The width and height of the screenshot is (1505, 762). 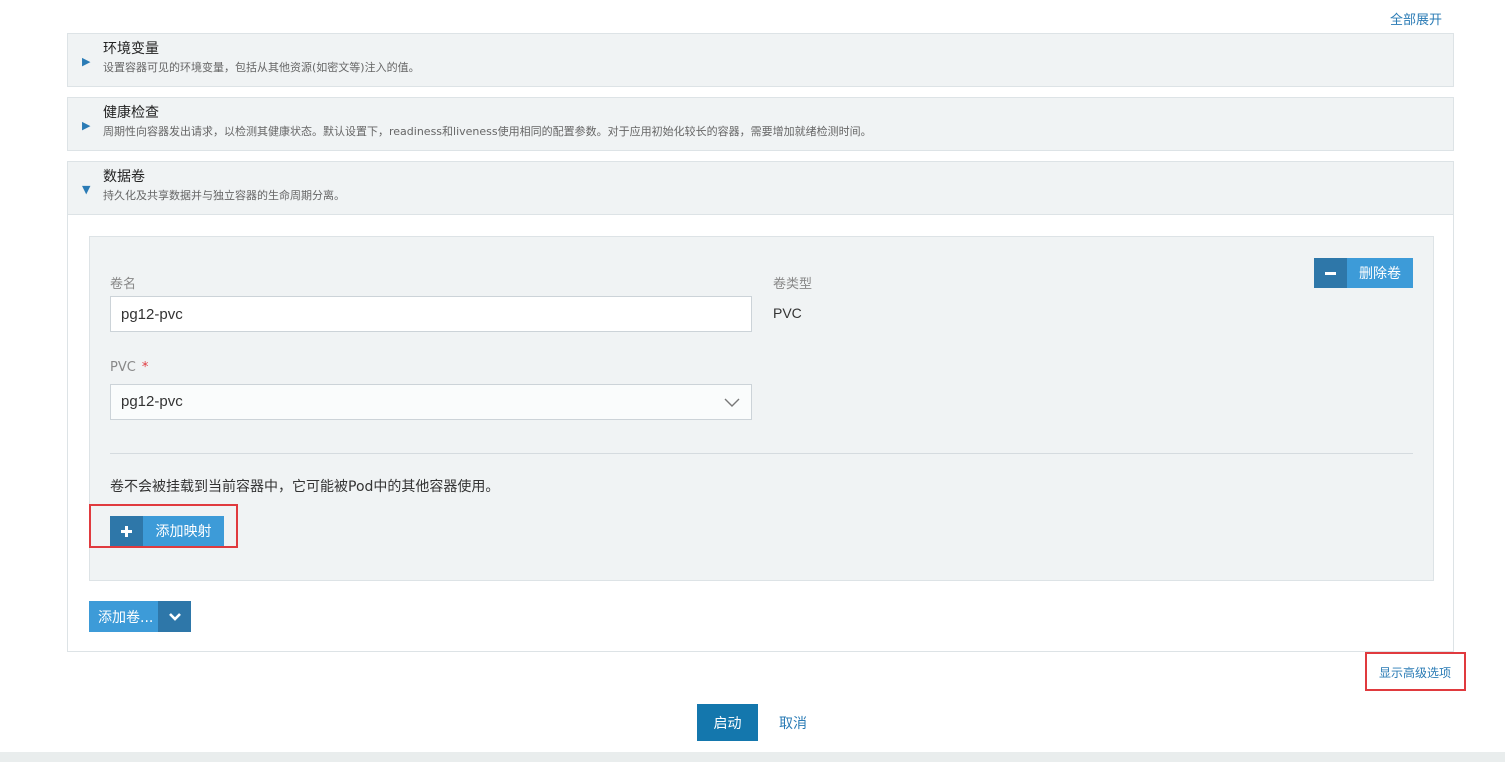 I want to click on start-button: 启动, so click(x=727, y=722).